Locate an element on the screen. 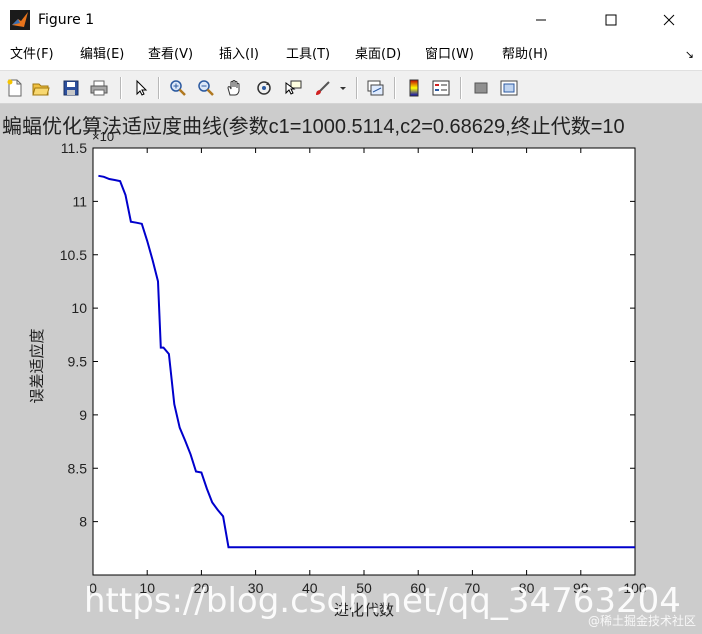 This screenshot has height=634, width=702. colorbar-icon is located at coordinates (414, 88).